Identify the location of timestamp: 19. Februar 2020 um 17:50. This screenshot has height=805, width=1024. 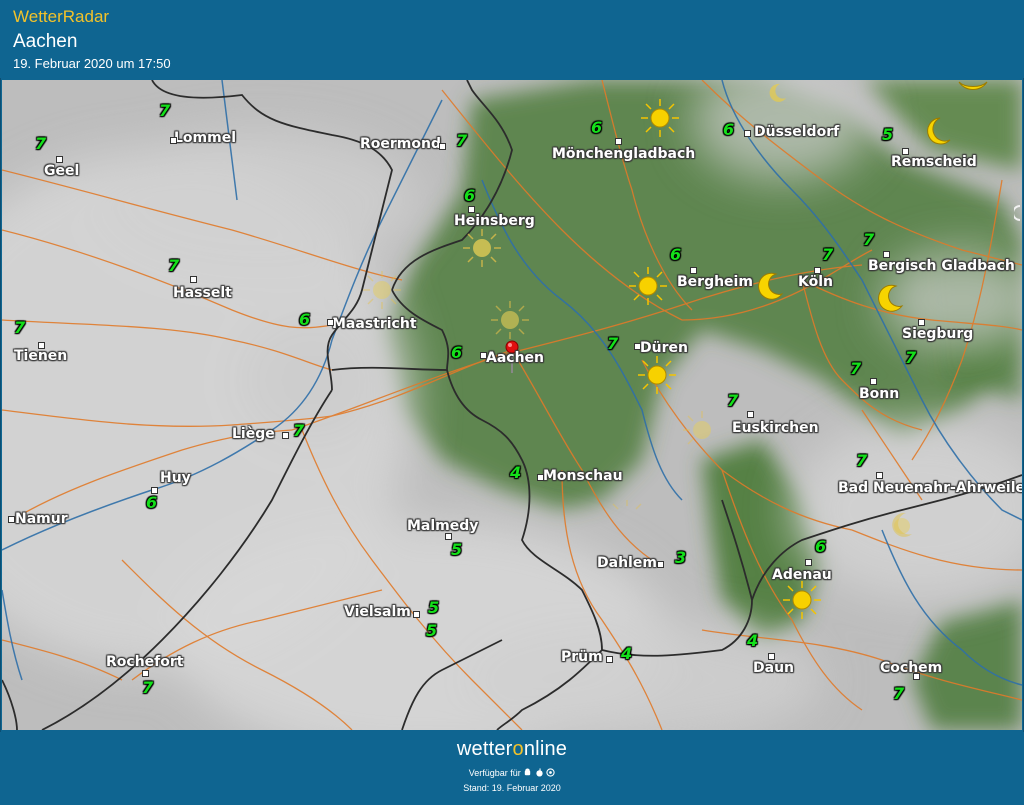
(92, 63).